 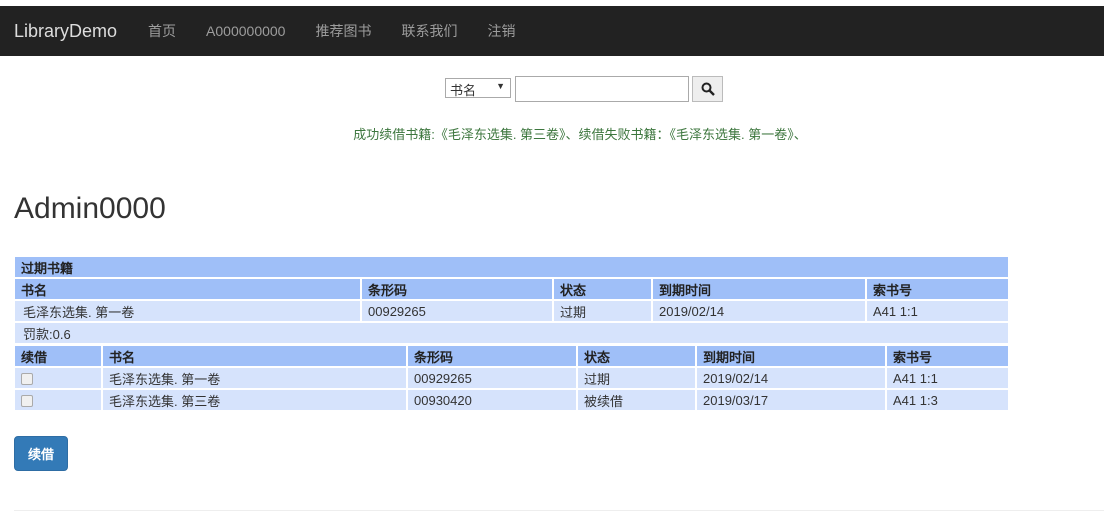 I want to click on chevron-down-icon: ▼, so click(x=500, y=86).